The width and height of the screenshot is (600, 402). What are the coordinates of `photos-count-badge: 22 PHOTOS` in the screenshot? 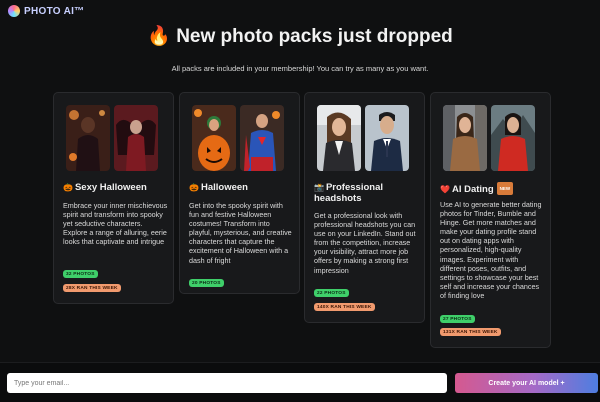 It's located at (331, 293).